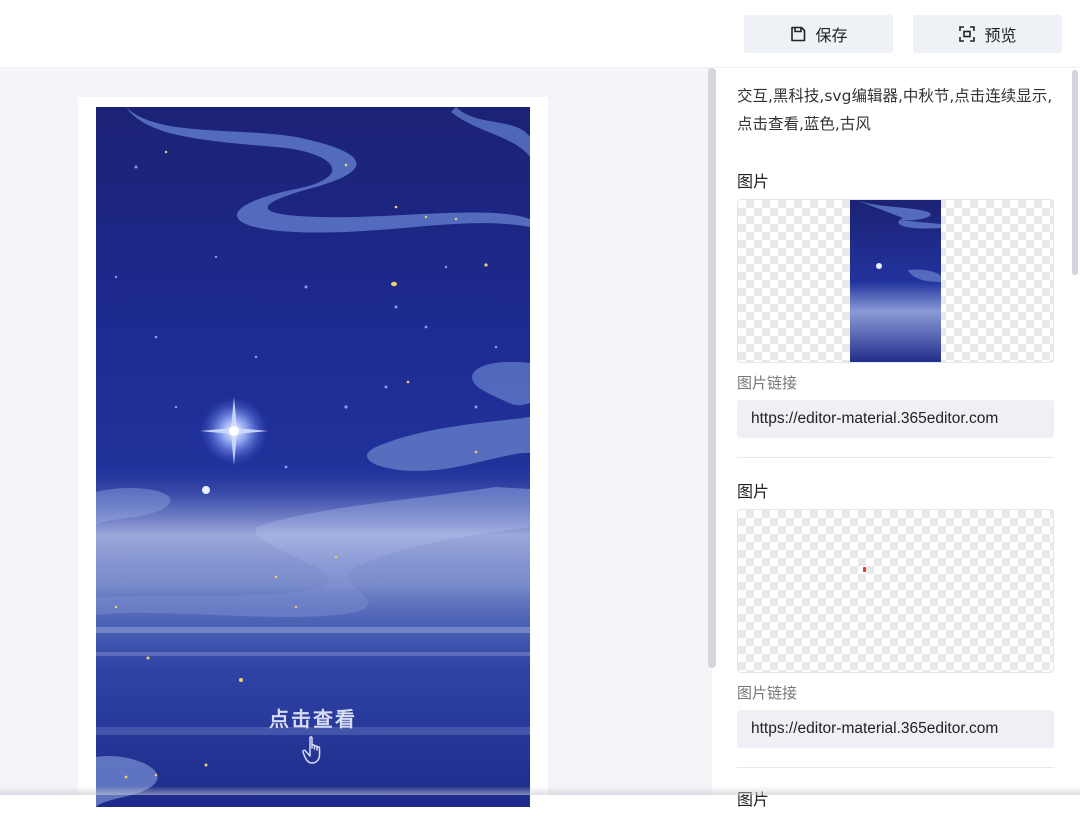  I want to click on red-marker-thumbnail, so click(864, 569).